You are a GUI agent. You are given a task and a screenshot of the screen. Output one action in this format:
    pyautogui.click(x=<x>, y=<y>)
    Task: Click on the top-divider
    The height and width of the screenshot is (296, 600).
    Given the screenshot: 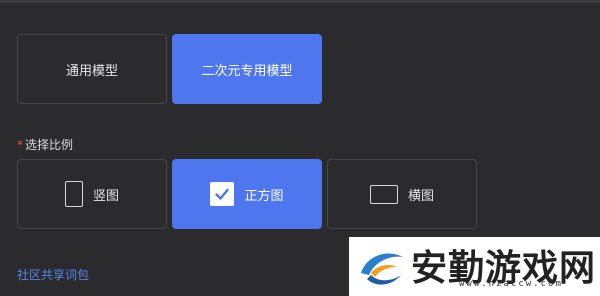 What is the action you would take?
    pyautogui.click(x=300, y=1)
    